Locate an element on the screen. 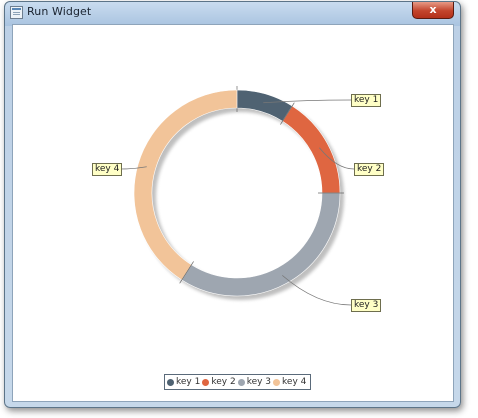 The height and width of the screenshot is (418, 478). window-title: Run Widget is located at coordinates (59, 11).